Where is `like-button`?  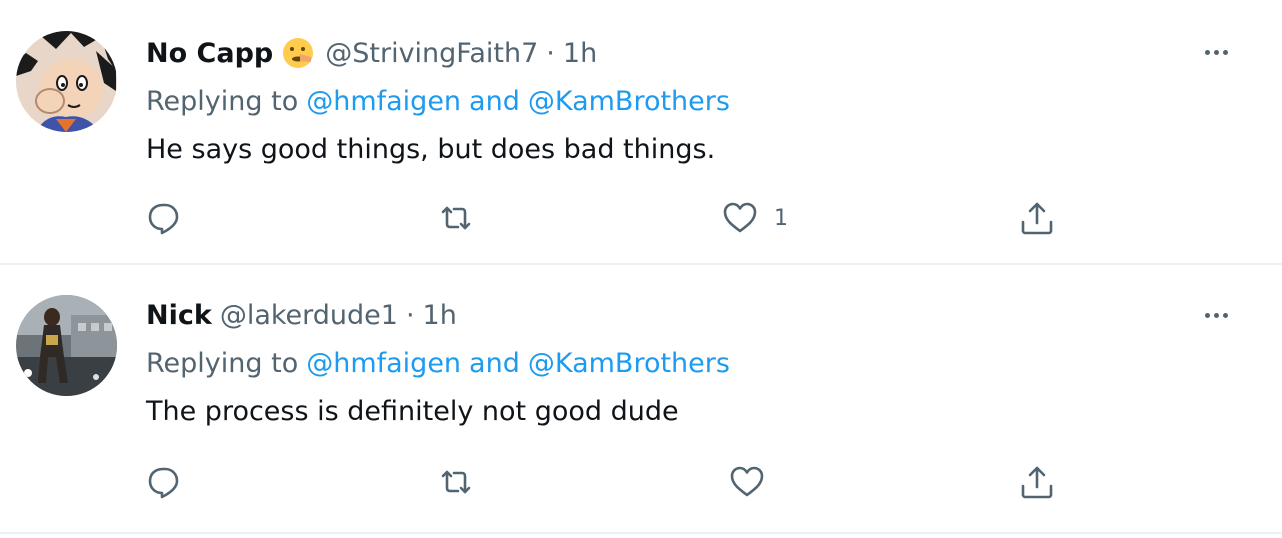
like-button is located at coordinates (755, 482).